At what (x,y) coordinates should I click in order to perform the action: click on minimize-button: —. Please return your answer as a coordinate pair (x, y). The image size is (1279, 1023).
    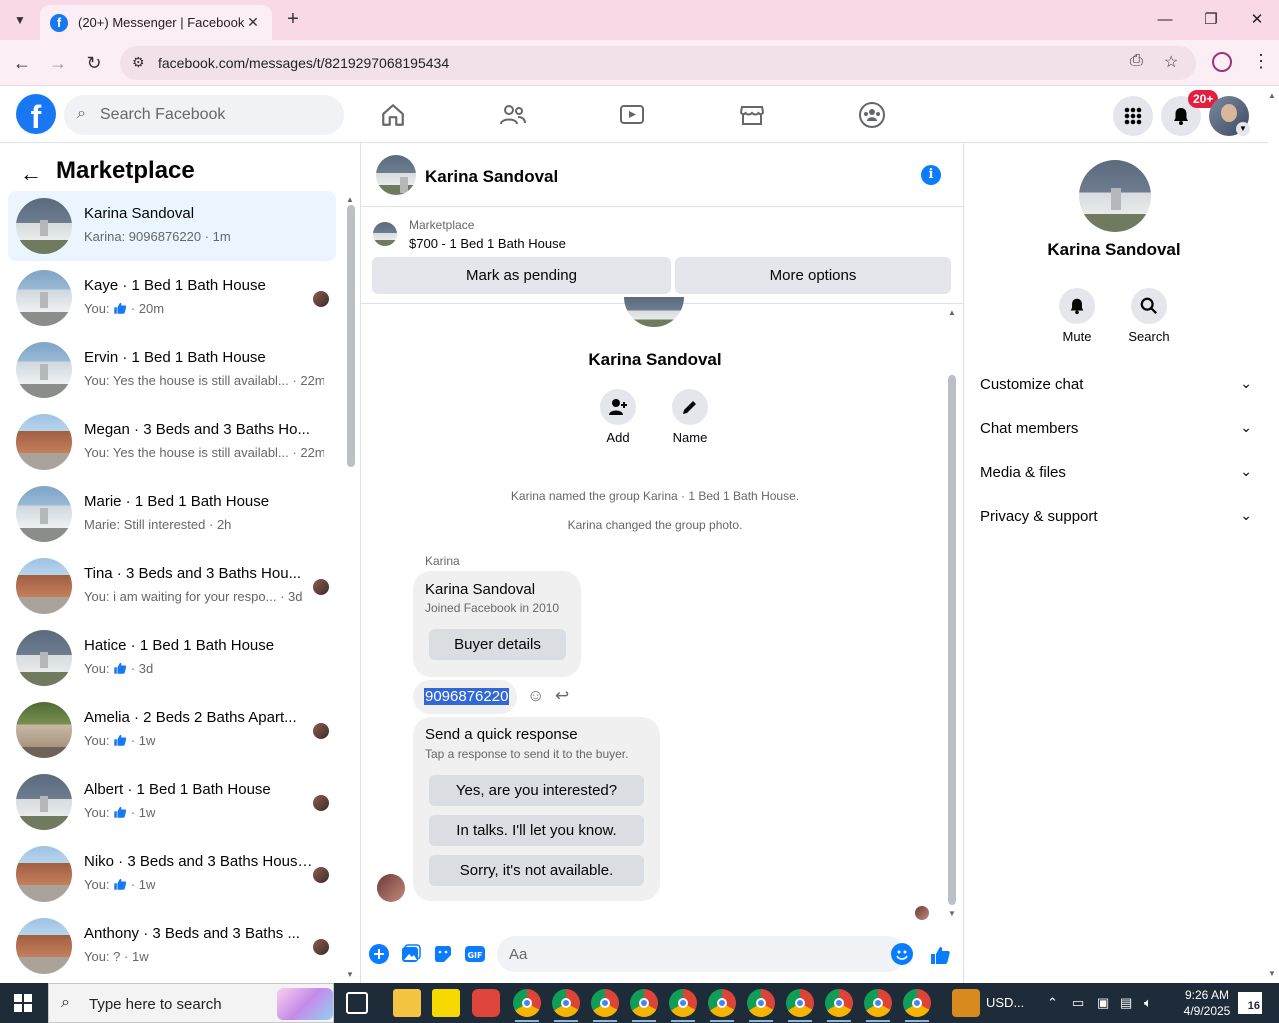
    Looking at the image, I should click on (1165, 20).